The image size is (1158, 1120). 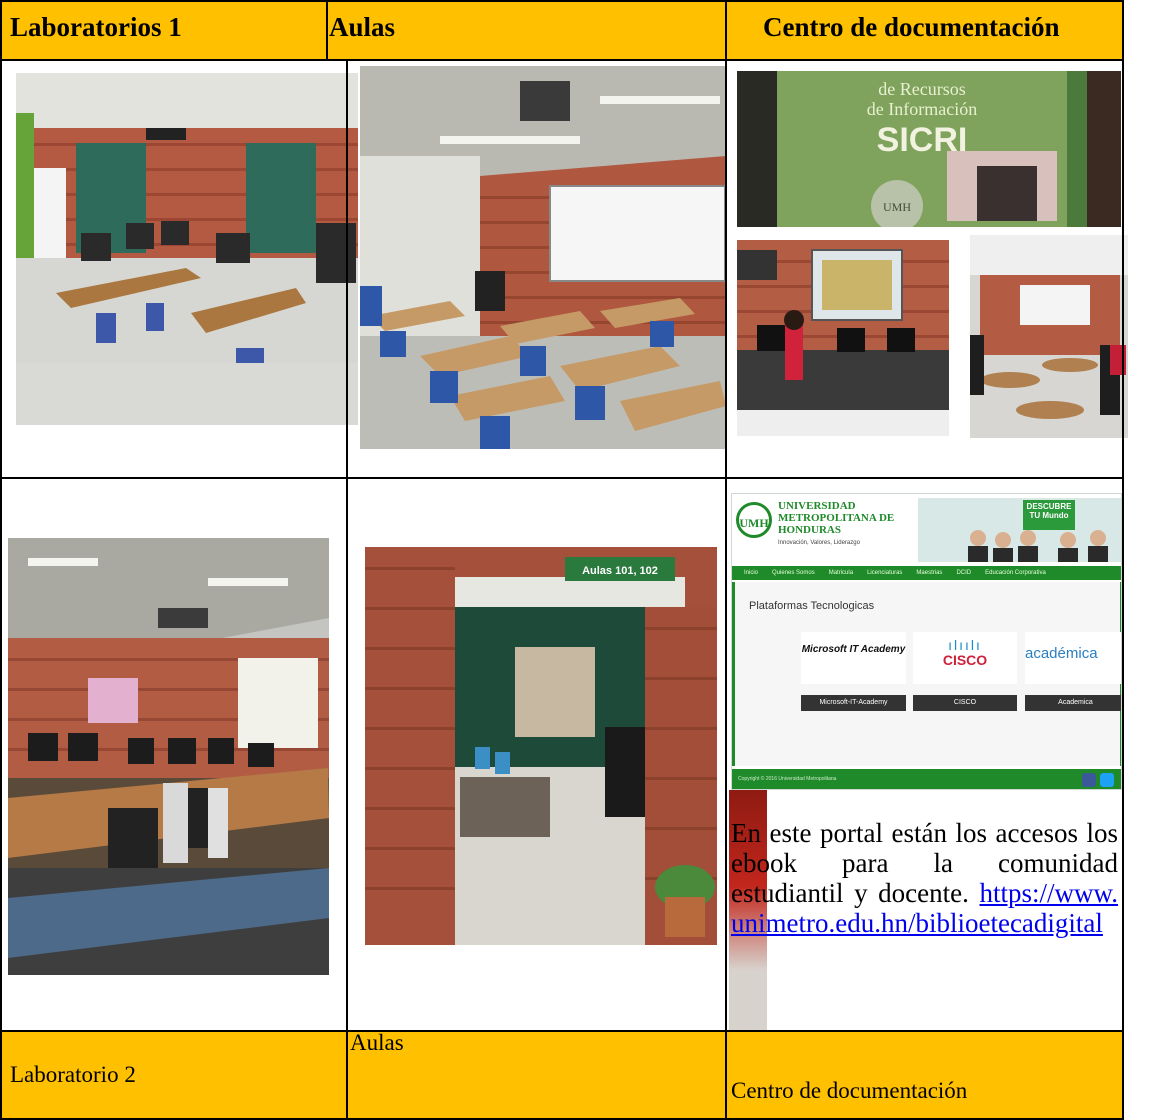 What do you see at coordinates (812, 606) in the screenshot?
I see `portal-section-title: Plataformas Tecnologicas` at bounding box center [812, 606].